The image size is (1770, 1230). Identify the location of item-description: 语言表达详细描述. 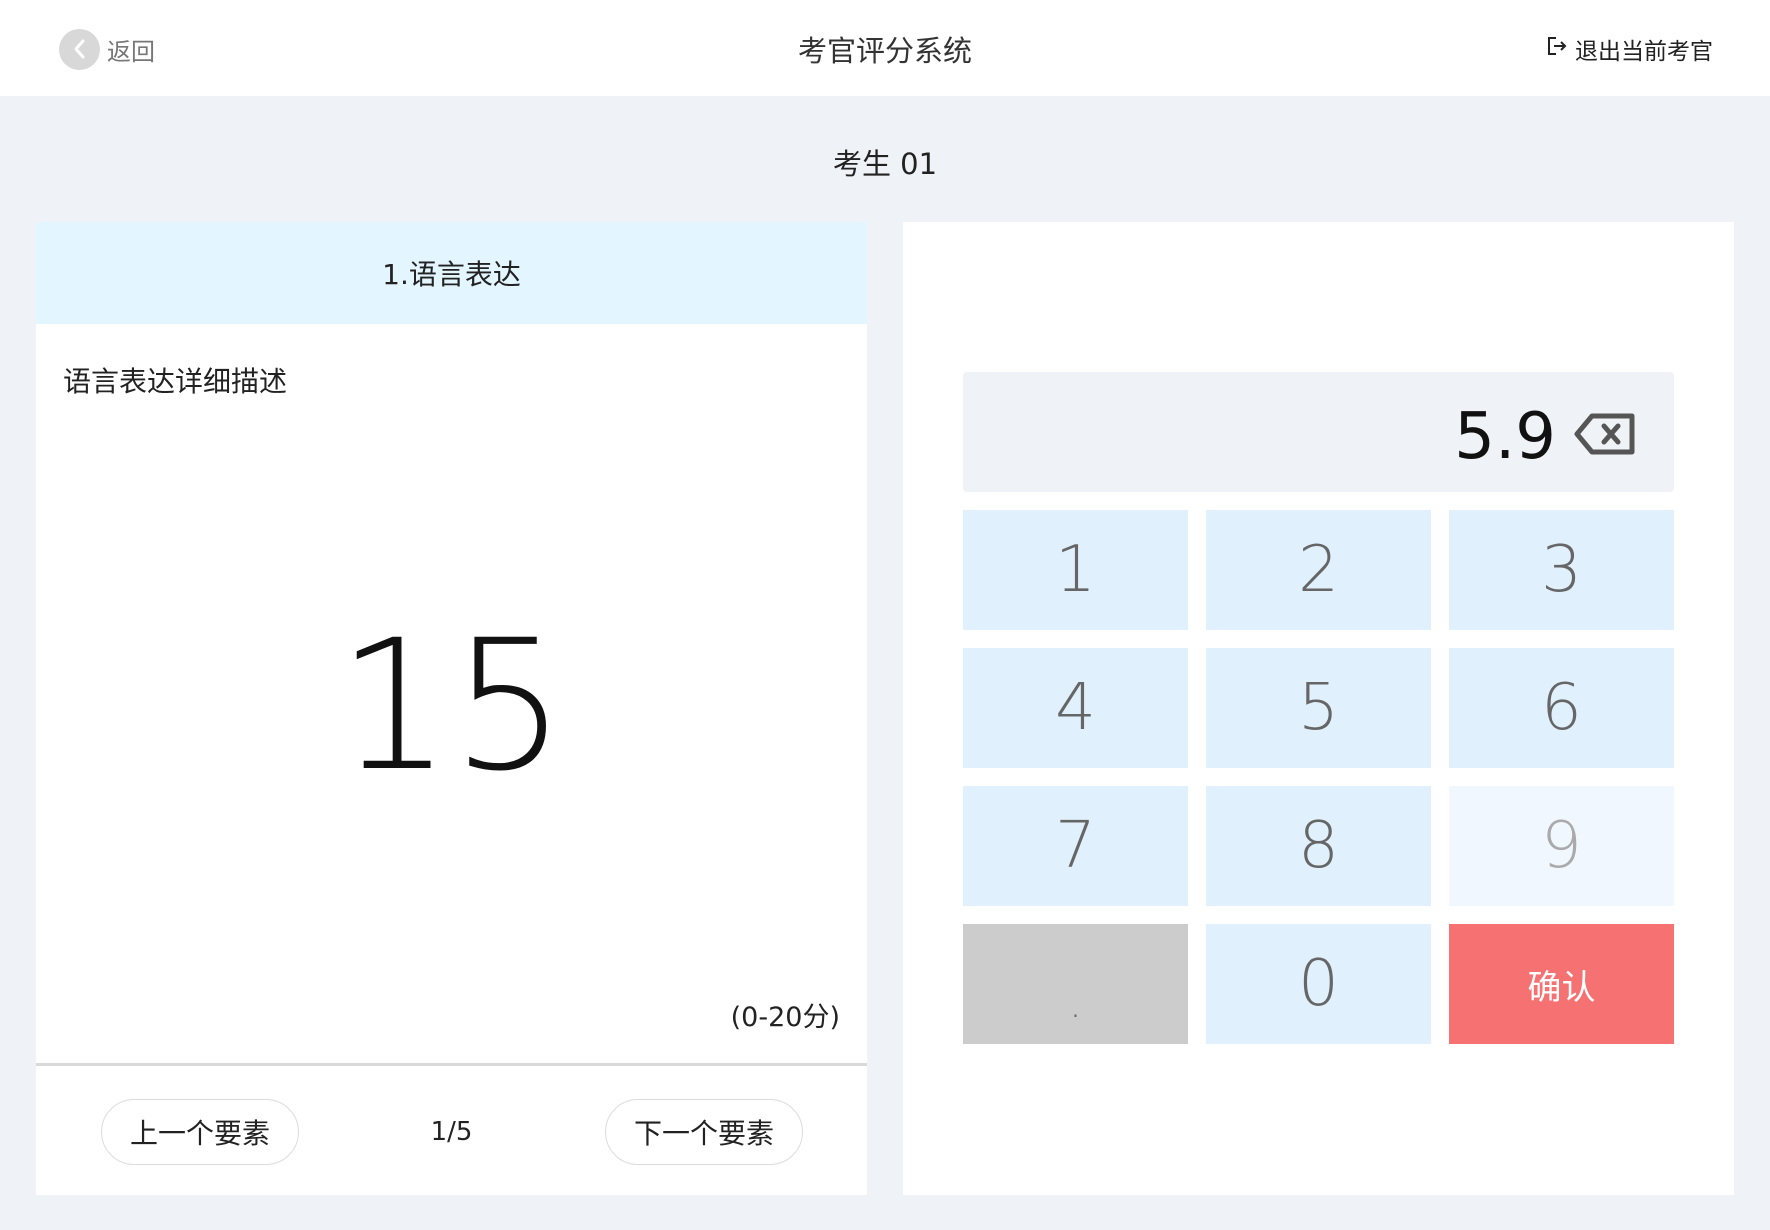
(175, 381).